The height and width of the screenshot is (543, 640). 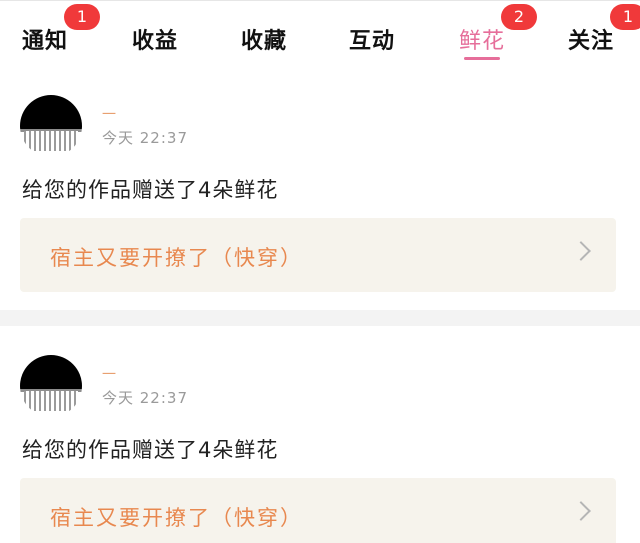 I want to click on tab-label: 关注, so click(x=591, y=41).